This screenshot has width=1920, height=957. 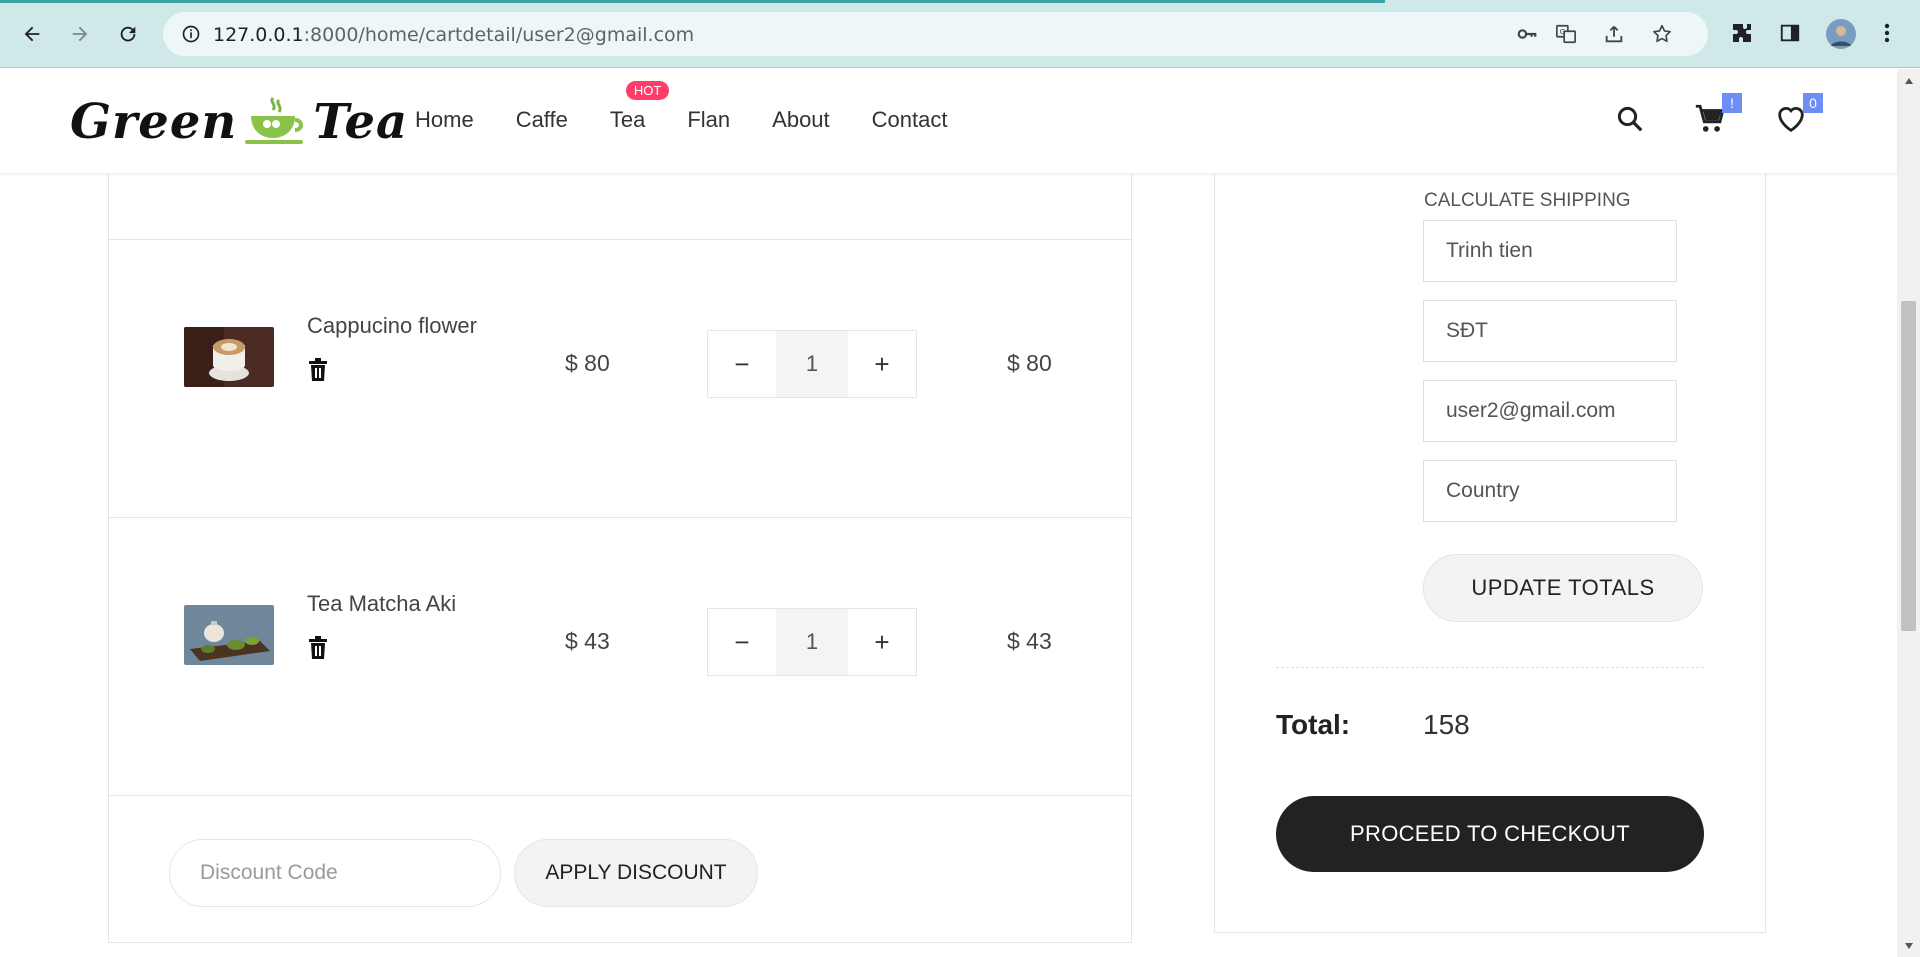 What do you see at coordinates (258, 35) in the screenshot?
I see `url-host: 127.0.0.1` at bounding box center [258, 35].